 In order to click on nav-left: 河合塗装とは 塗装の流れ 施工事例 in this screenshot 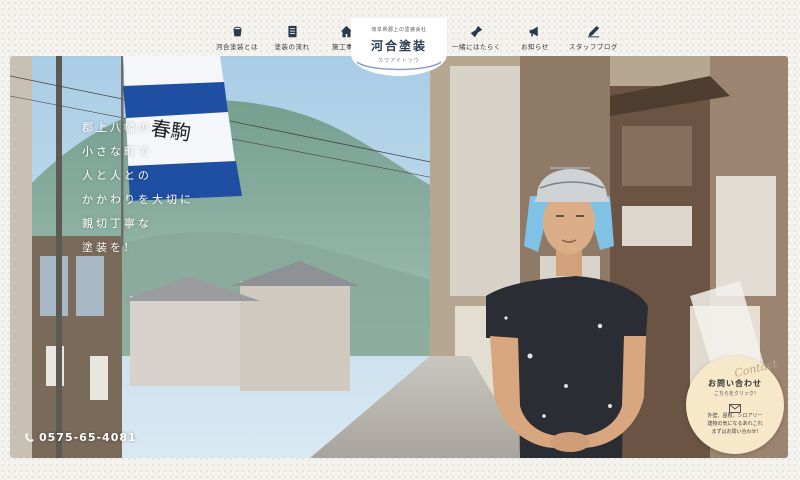, I will do `click(291, 37)`.